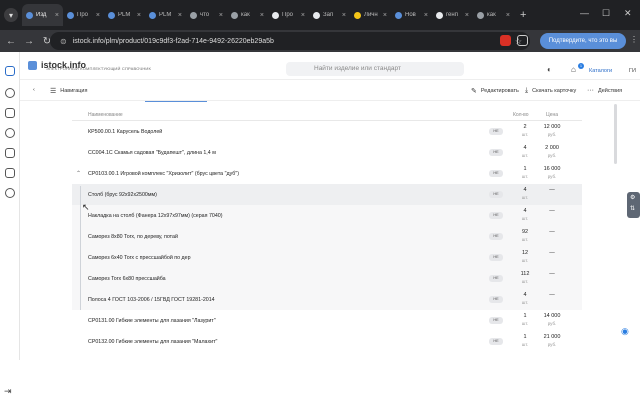  I want to click on item-name: КР500.00.1 Карусель Водолей, so click(125, 132).